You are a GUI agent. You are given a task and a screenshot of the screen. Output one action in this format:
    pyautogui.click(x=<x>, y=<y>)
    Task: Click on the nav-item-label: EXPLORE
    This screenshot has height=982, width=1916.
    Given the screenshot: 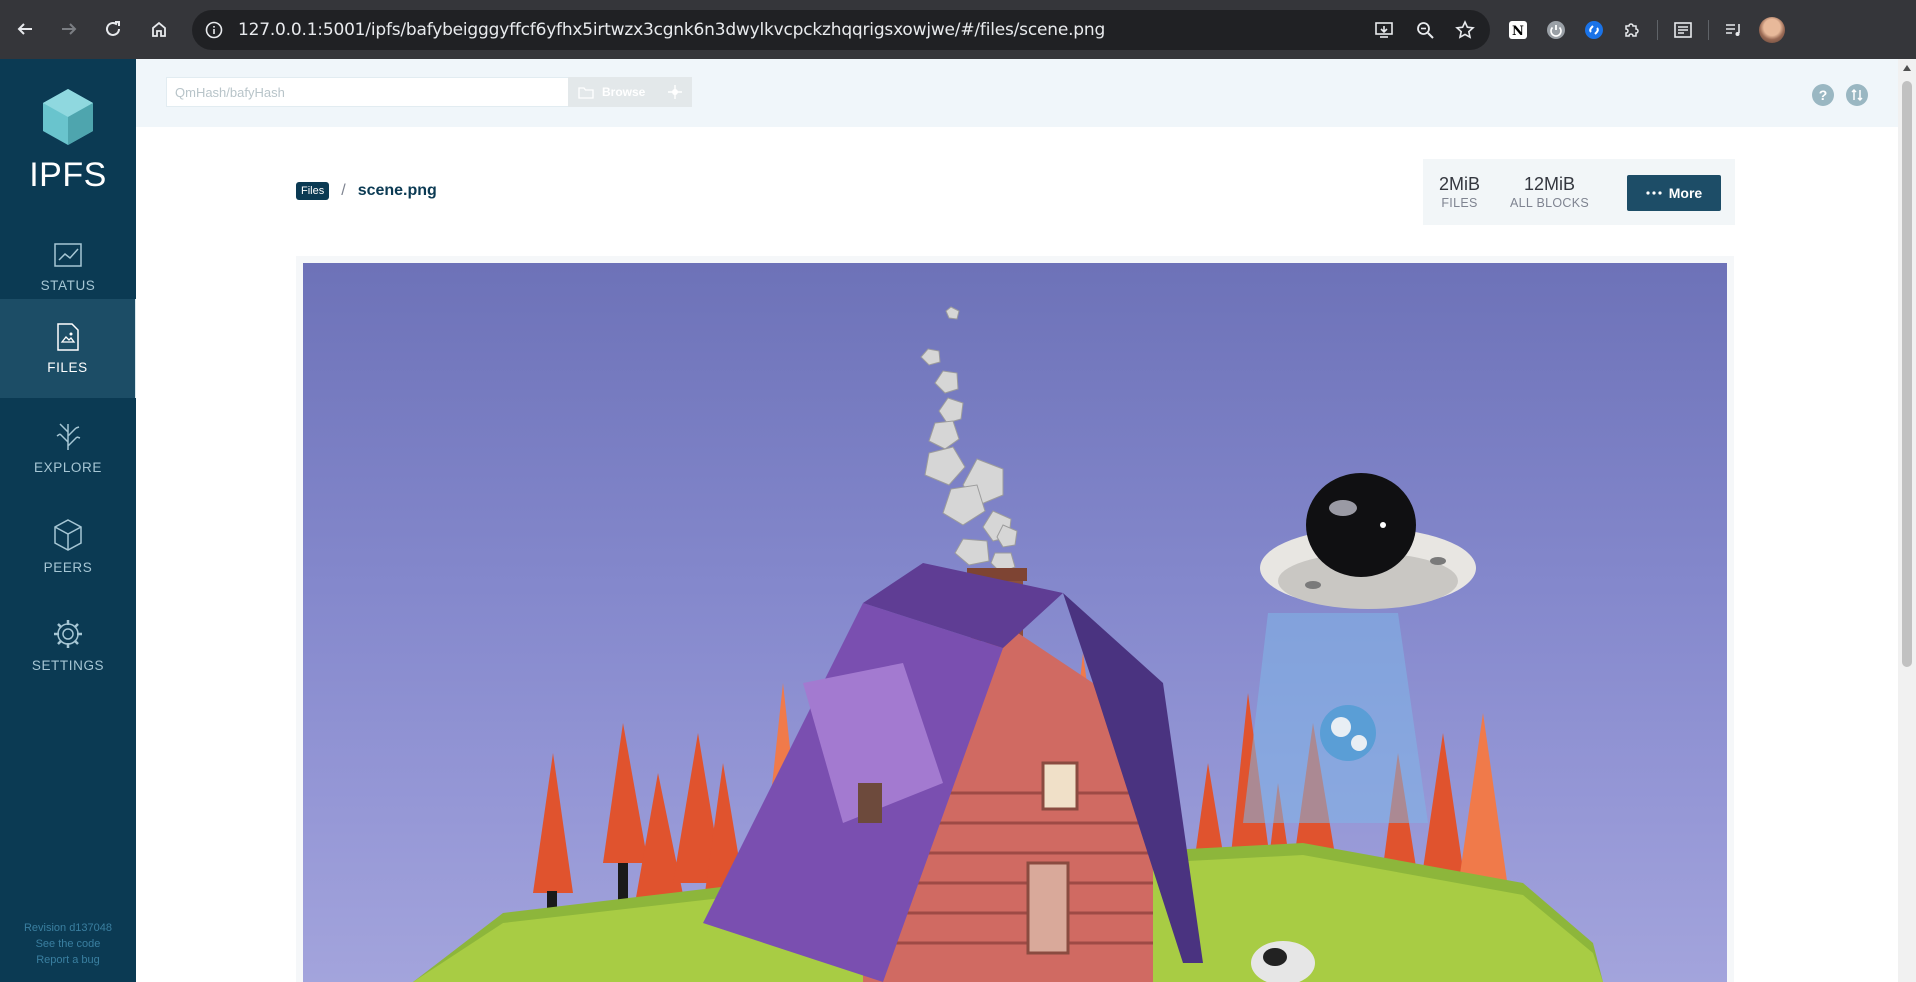 What is the action you would take?
    pyautogui.click(x=68, y=467)
    